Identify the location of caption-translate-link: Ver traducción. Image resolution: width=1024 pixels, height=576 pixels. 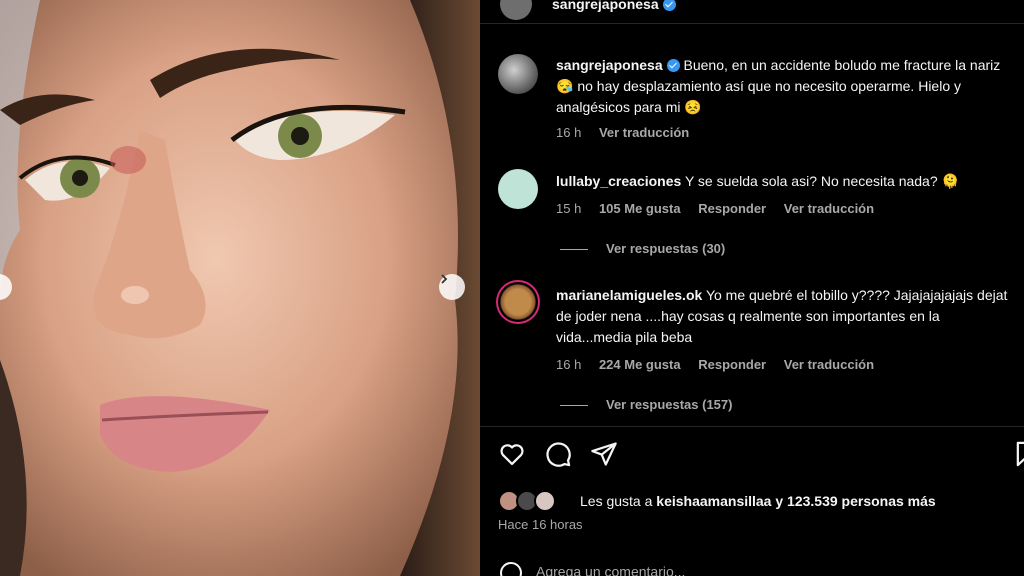
(644, 132).